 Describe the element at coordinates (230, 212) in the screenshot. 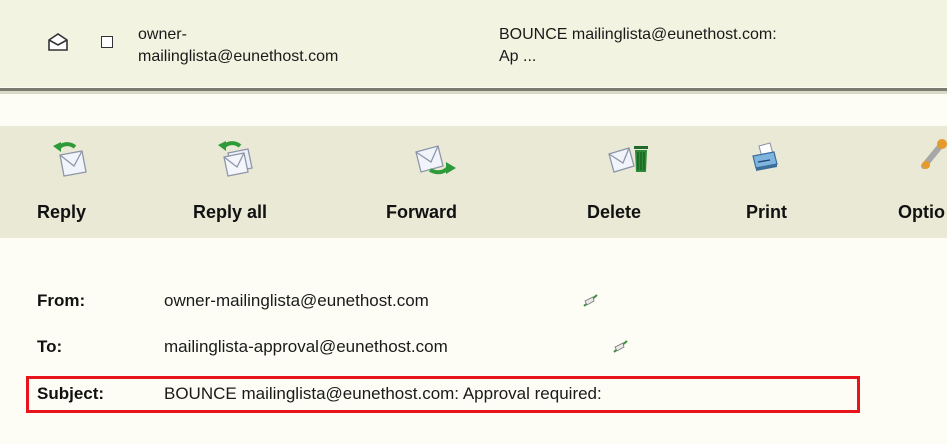

I see `reply-all-label: Reply all` at that location.